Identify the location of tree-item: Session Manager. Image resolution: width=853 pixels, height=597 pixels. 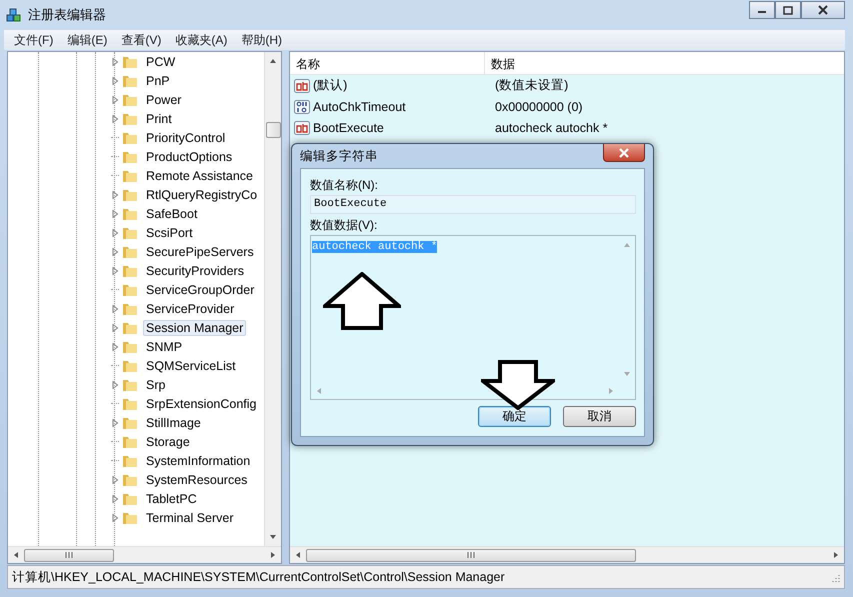
(194, 328).